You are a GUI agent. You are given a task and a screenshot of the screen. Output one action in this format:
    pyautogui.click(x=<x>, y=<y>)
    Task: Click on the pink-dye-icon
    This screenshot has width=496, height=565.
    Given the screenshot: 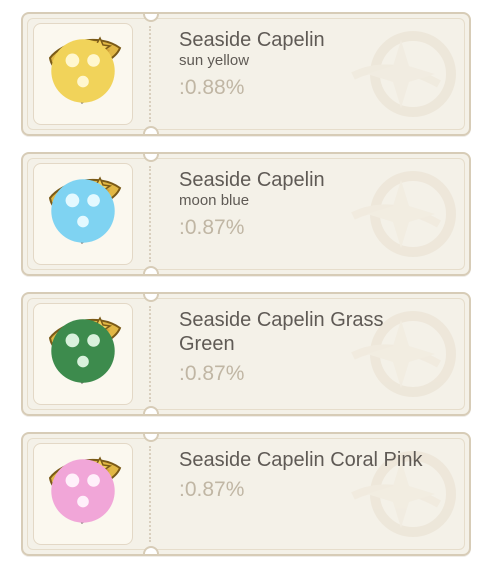 What is the action you would take?
    pyautogui.click(x=83, y=491)
    